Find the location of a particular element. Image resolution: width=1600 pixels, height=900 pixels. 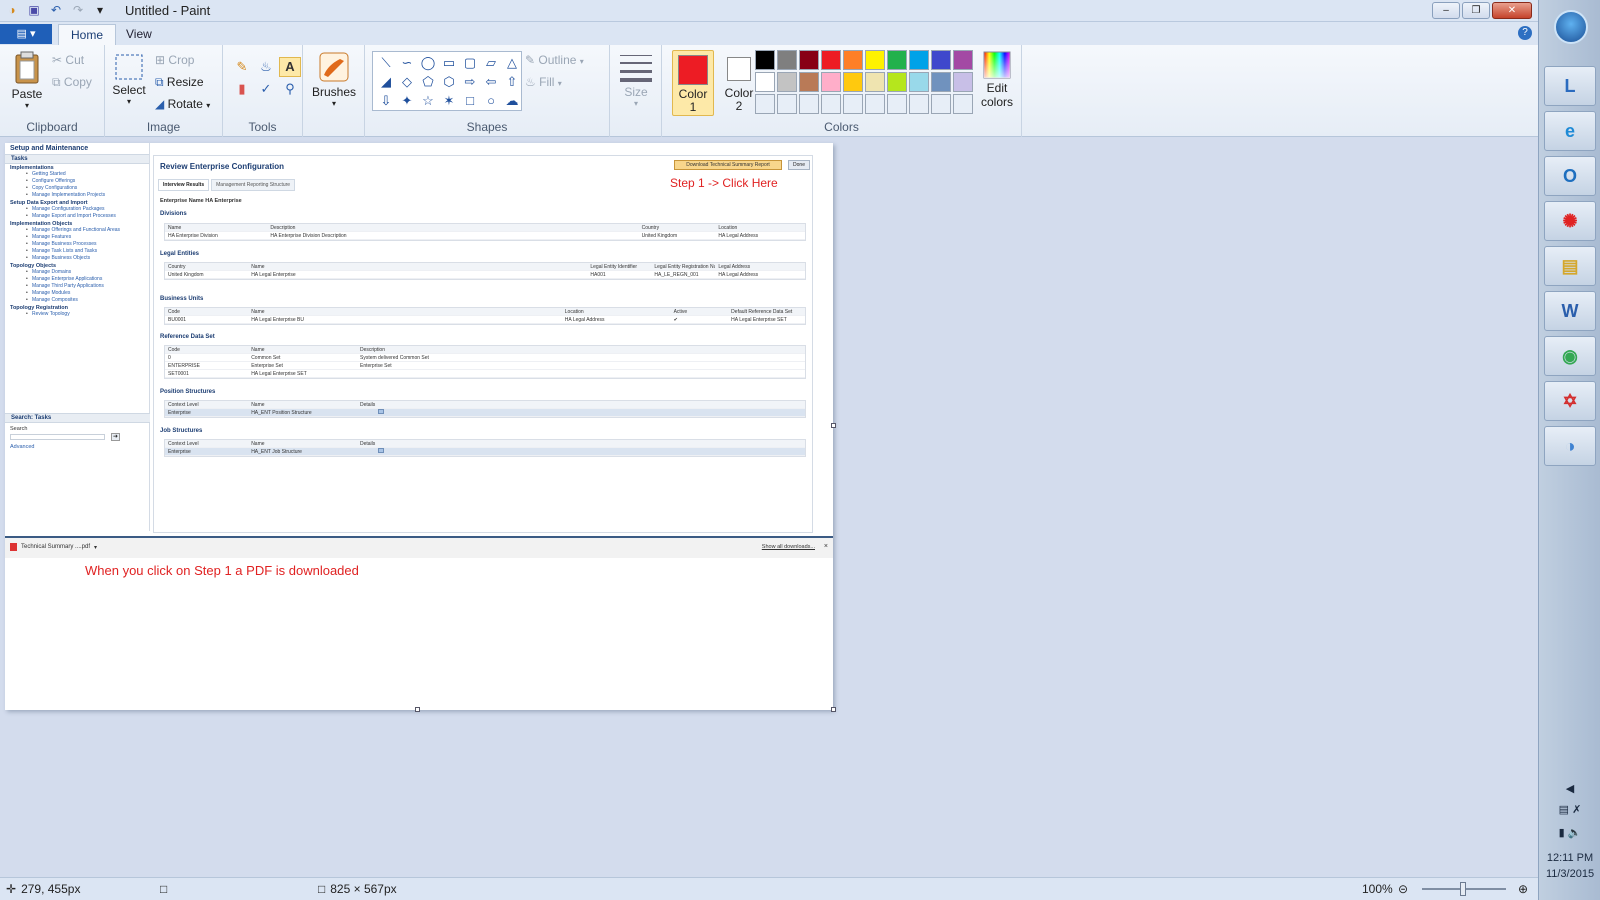

chevron-down-icon: ▾ is located at coordinates (95, 547).